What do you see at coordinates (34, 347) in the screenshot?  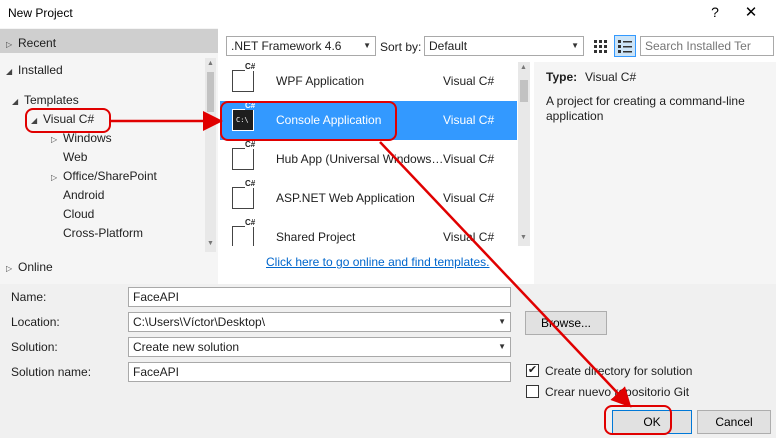 I see `solution-label: Solution:` at bounding box center [34, 347].